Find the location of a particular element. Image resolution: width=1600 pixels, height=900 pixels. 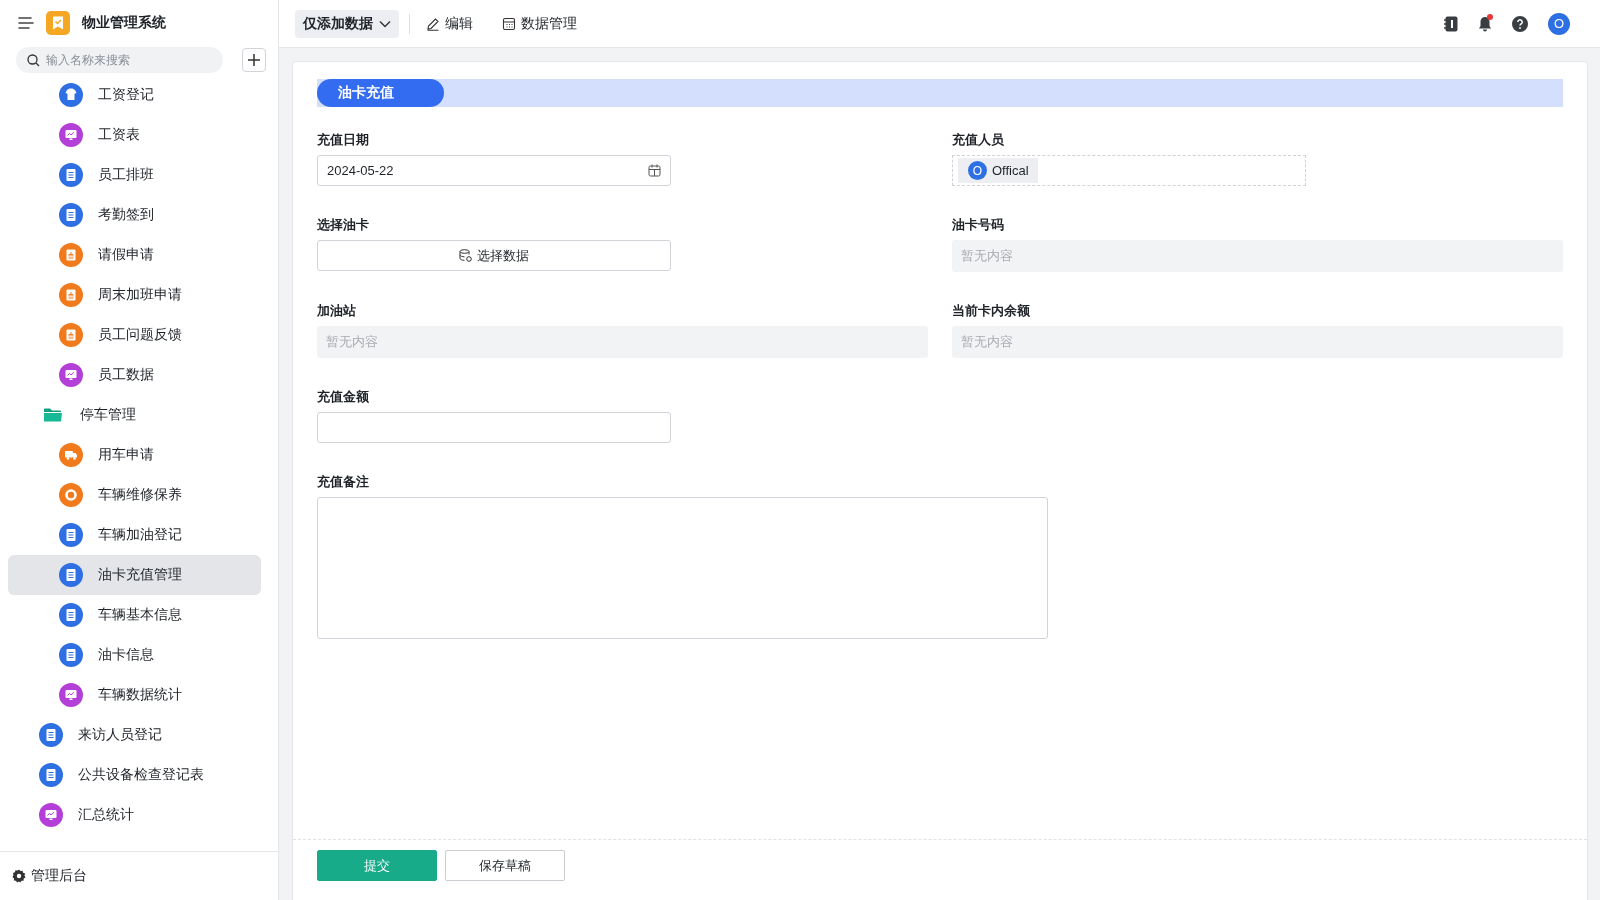

sidebar-item: 用车申请 is located at coordinates (134, 455).